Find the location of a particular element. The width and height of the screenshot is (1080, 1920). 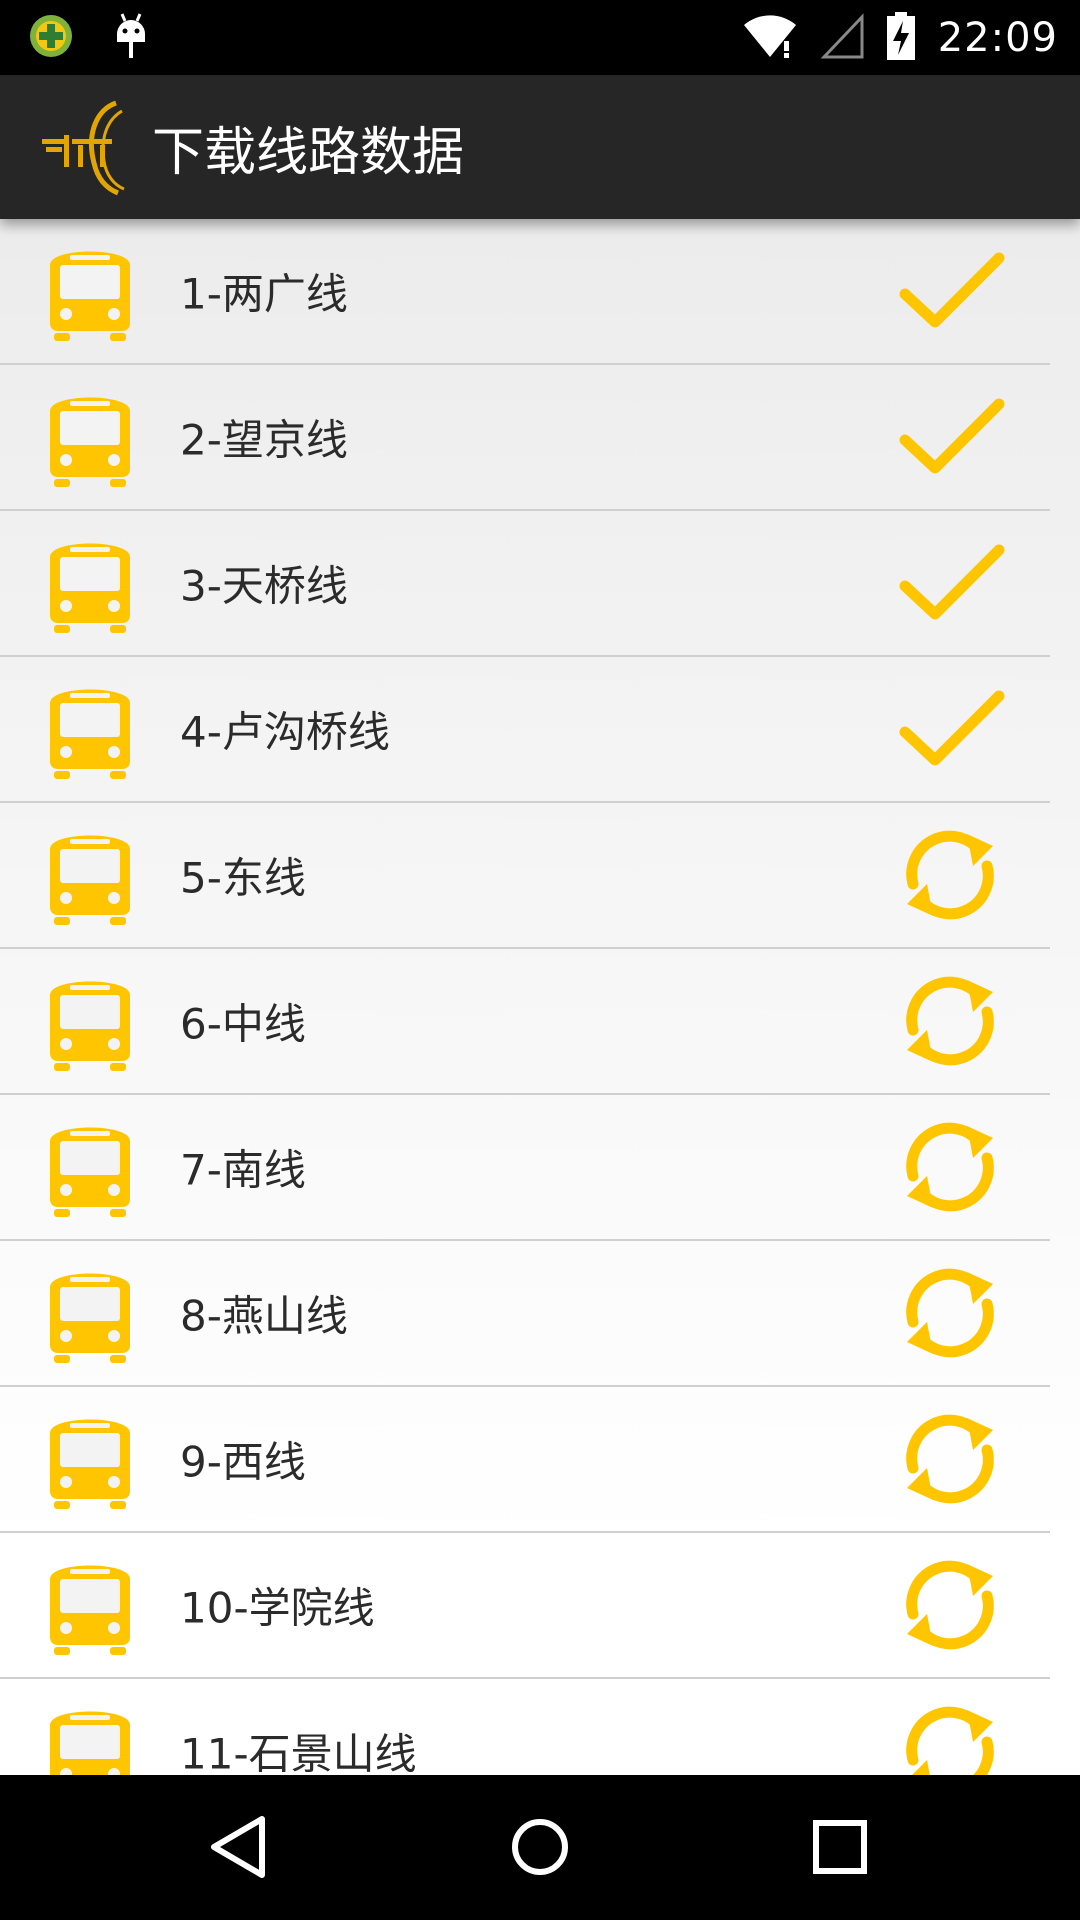

route-label: 2-望京线 is located at coordinates (264, 440).